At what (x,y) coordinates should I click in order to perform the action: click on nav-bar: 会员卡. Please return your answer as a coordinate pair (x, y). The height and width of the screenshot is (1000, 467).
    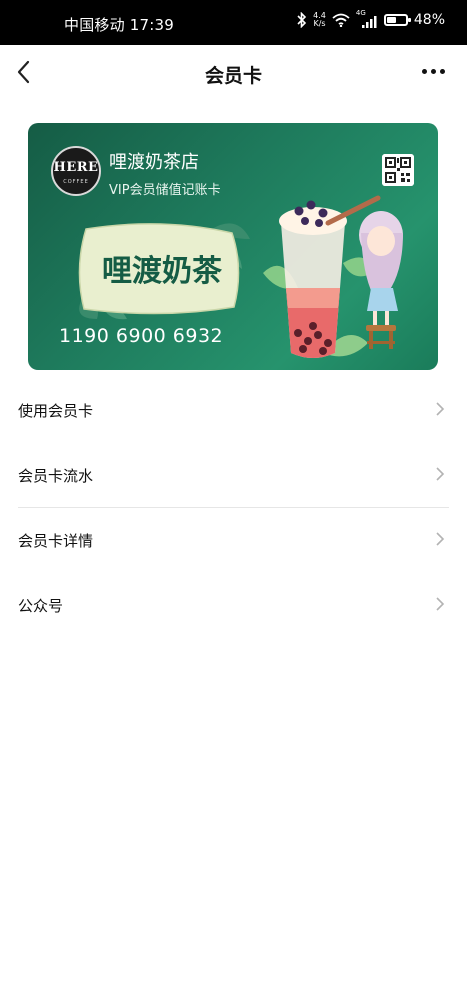
    Looking at the image, I should click on (233, 73).